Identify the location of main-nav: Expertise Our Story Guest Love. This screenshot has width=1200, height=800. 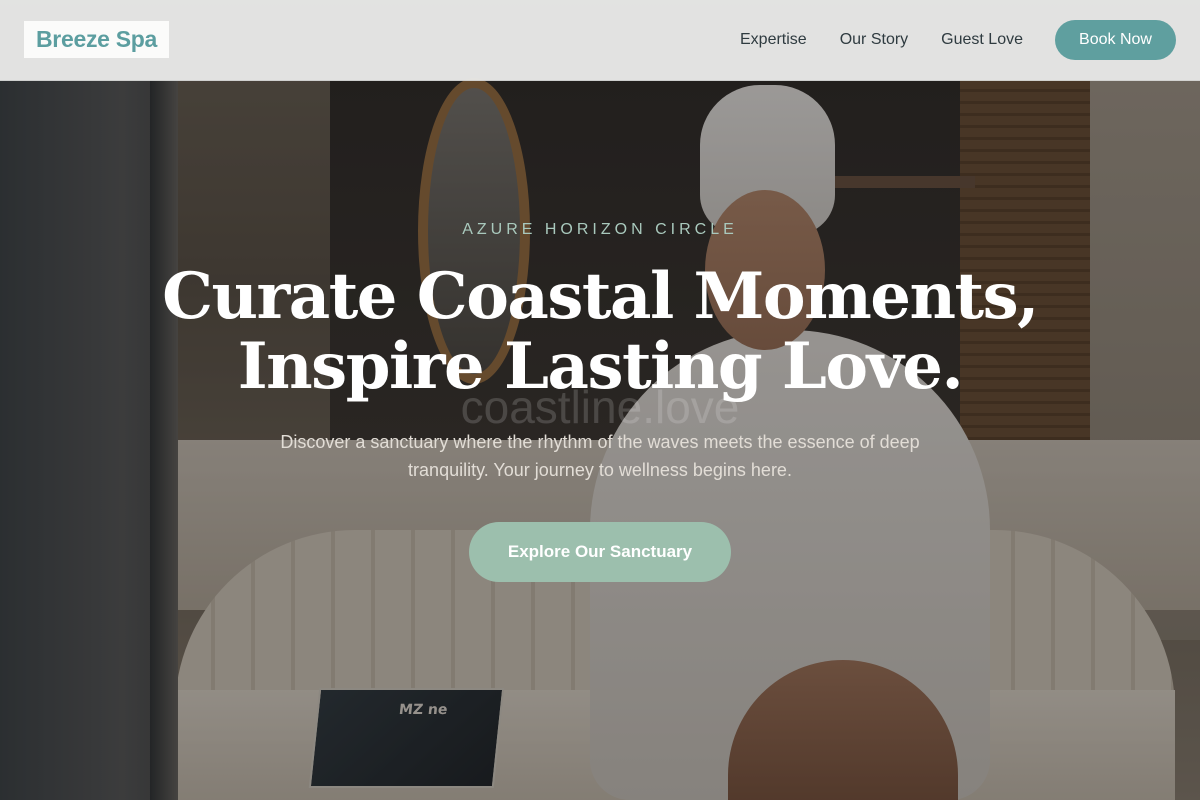
(881, 40).